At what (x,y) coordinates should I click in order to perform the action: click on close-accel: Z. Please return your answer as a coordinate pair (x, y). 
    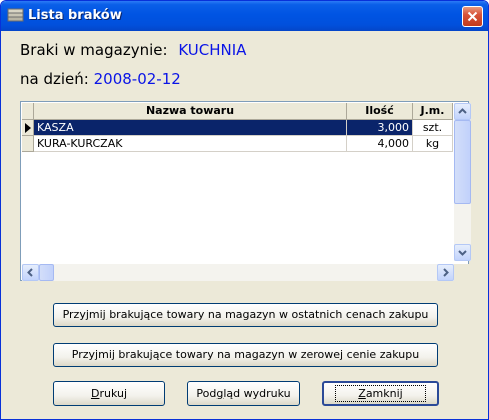
    Looking at the image, I should click on (362, 393).